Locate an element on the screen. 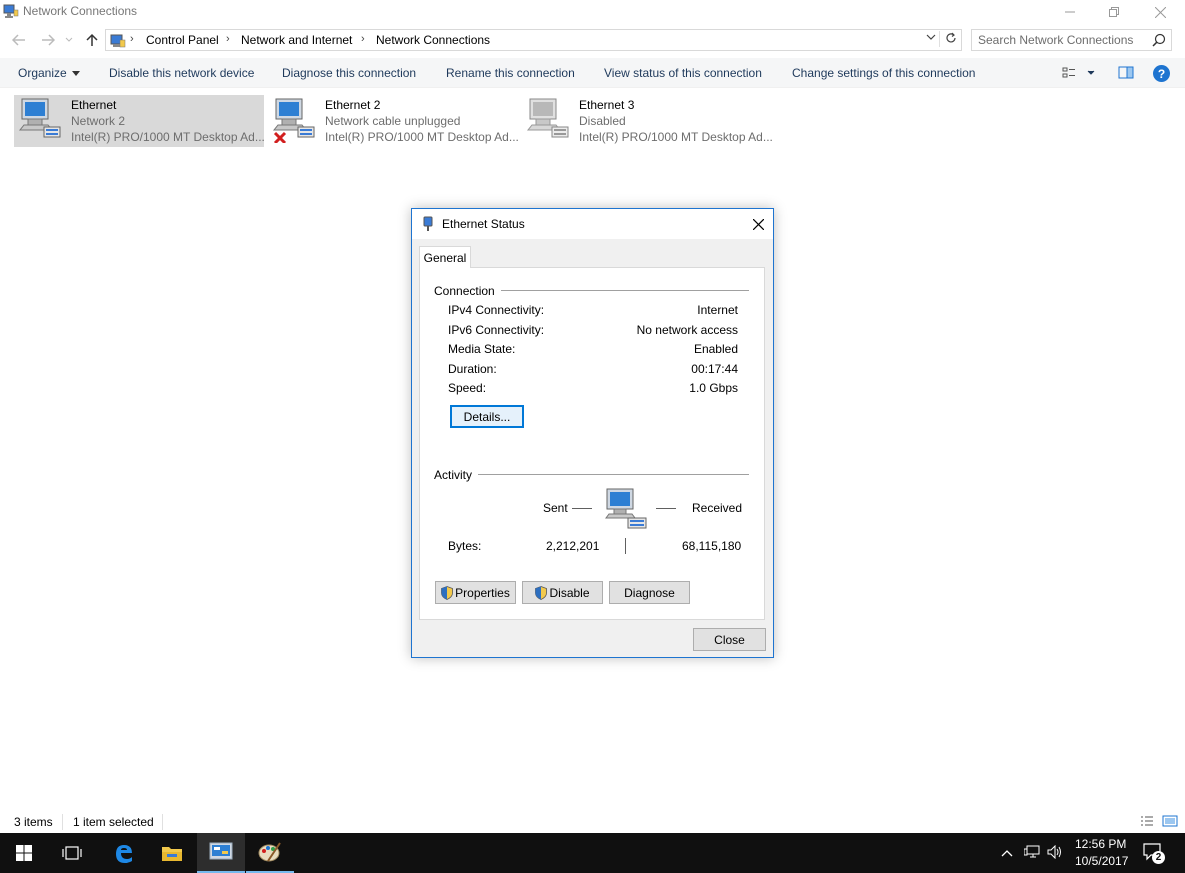 The image size is (1185, 873). connection-status: Disabled is located at coordinates (602, 121).